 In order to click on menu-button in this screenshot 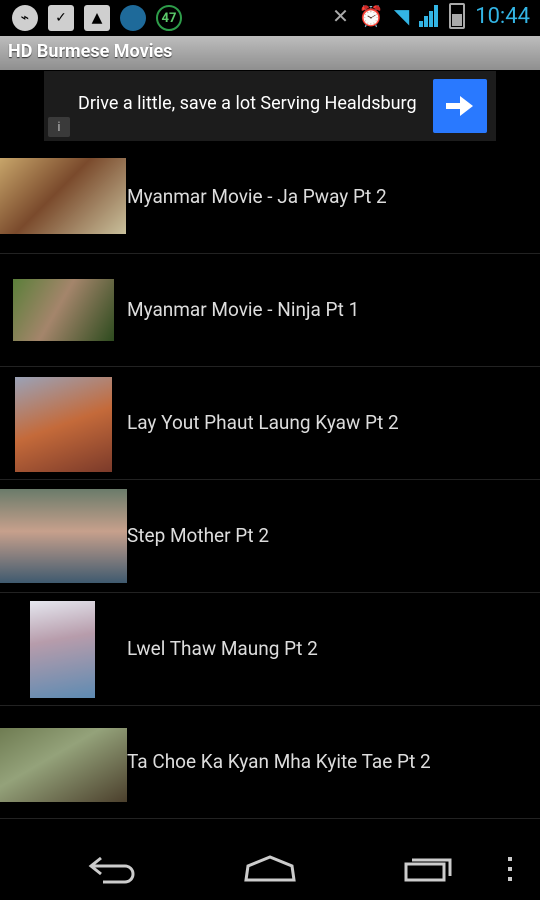, I will do `click(510, 869)`.